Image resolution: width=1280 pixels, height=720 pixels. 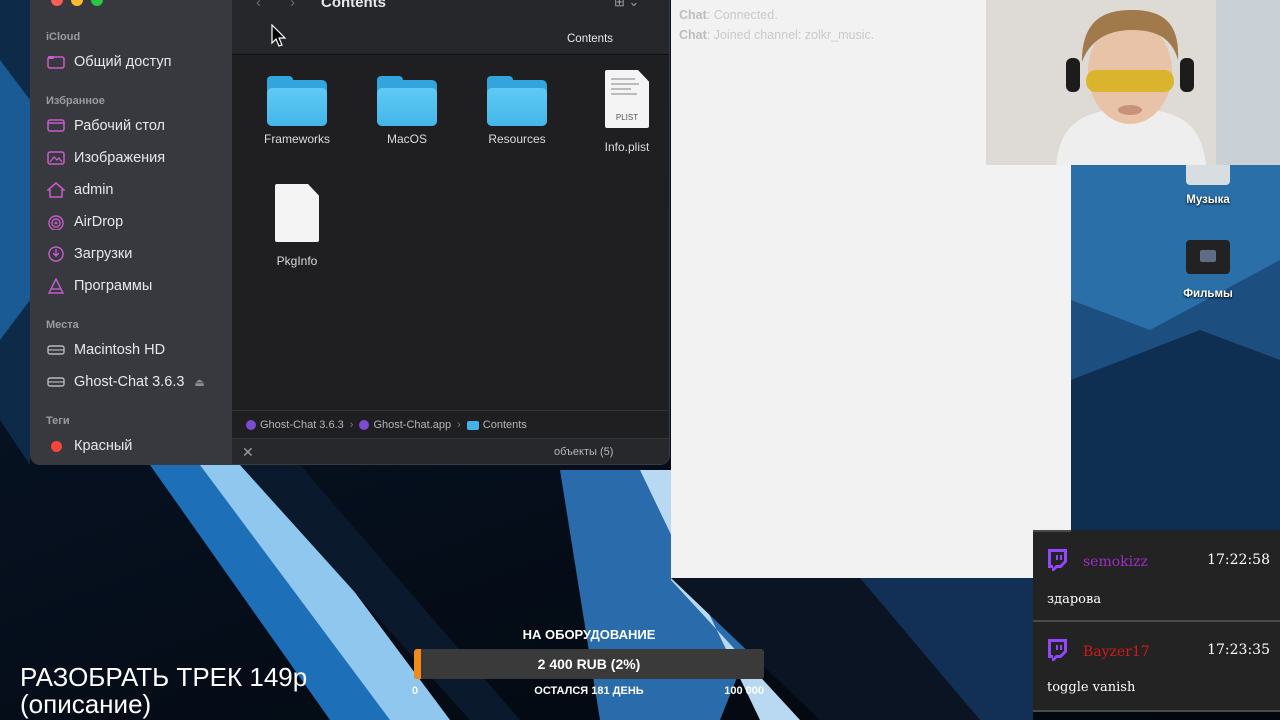 I want to click on file-item-resources: Resources, so click(x=517, y=111).